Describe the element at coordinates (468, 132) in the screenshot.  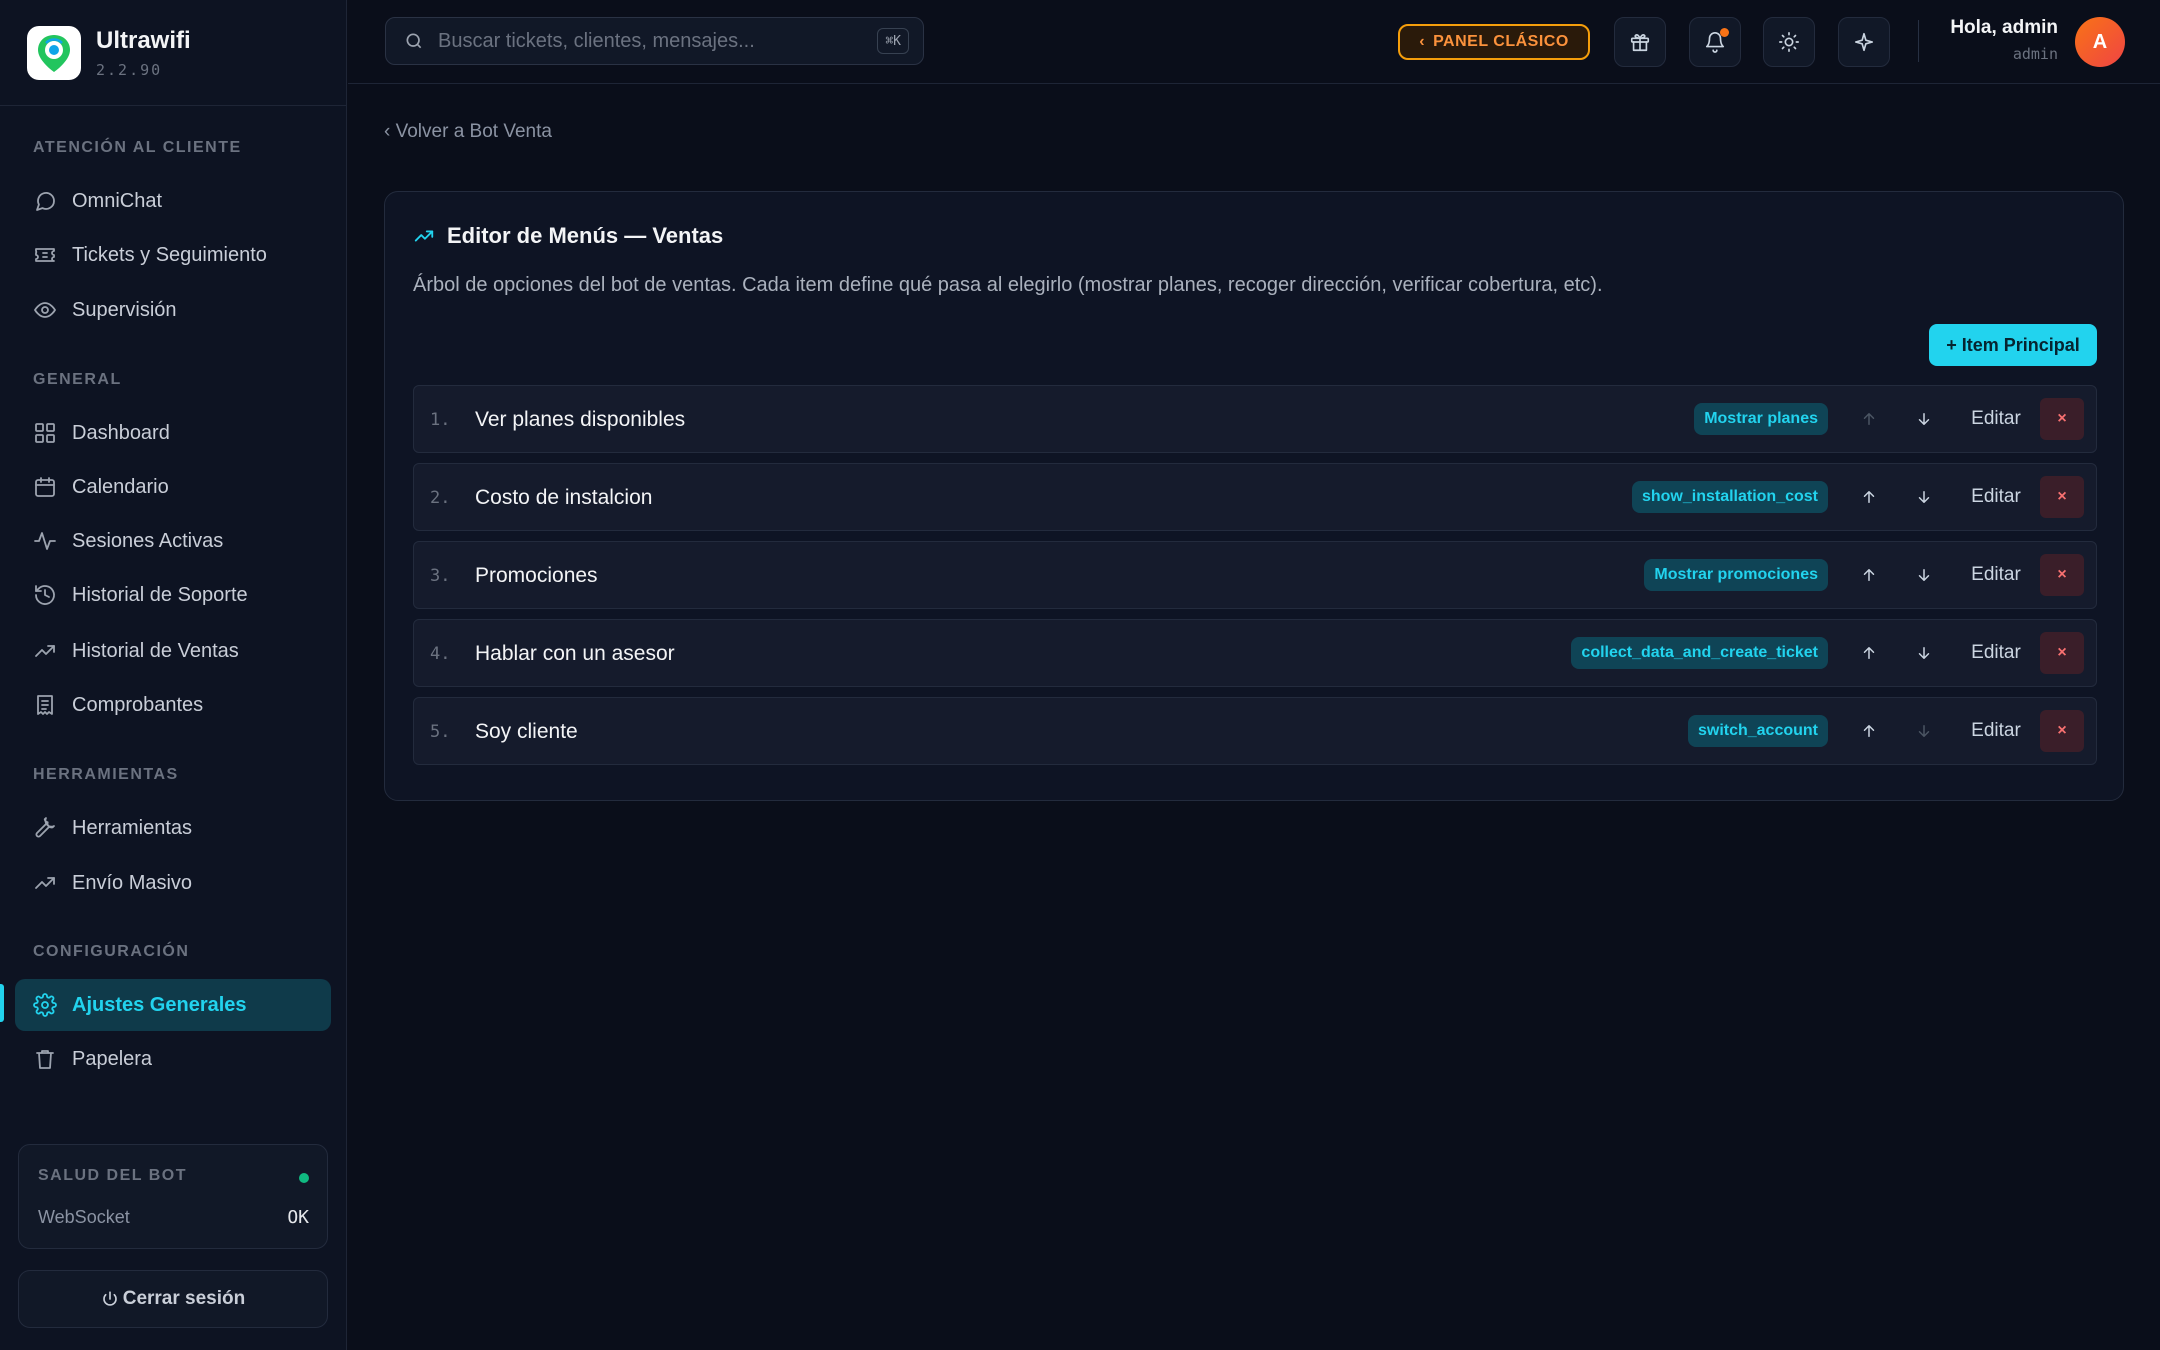
I see `back-link: ‹ Volver a Bot Venta` at that location.